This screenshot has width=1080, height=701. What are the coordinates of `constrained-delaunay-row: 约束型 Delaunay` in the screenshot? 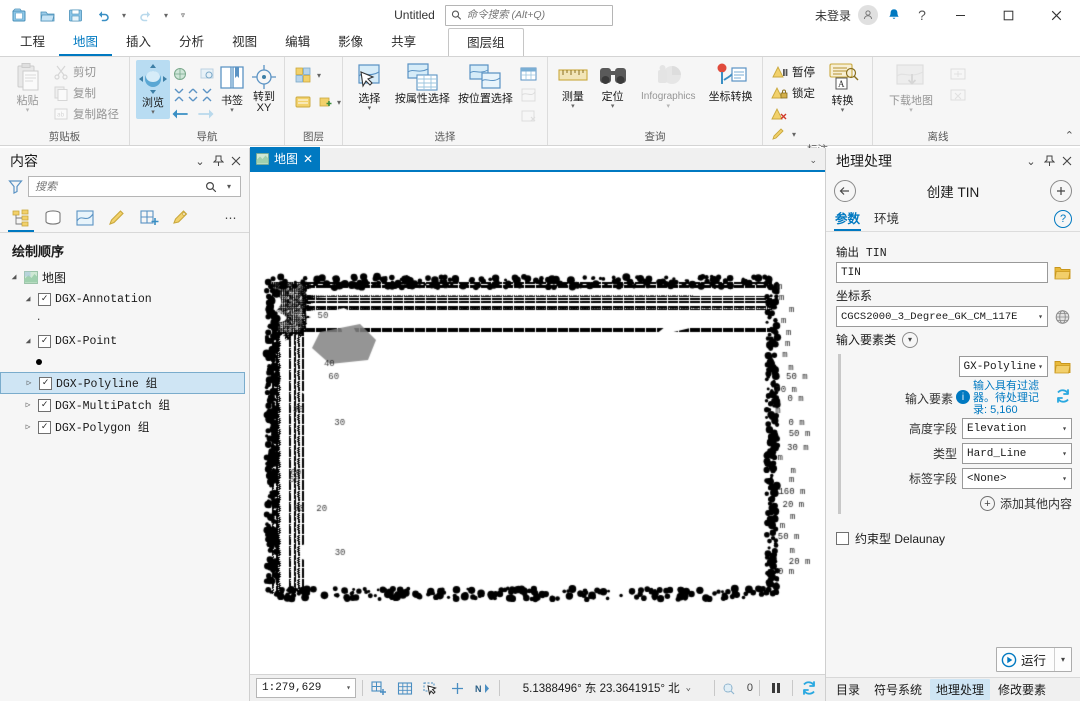 It's located at (954, 538).